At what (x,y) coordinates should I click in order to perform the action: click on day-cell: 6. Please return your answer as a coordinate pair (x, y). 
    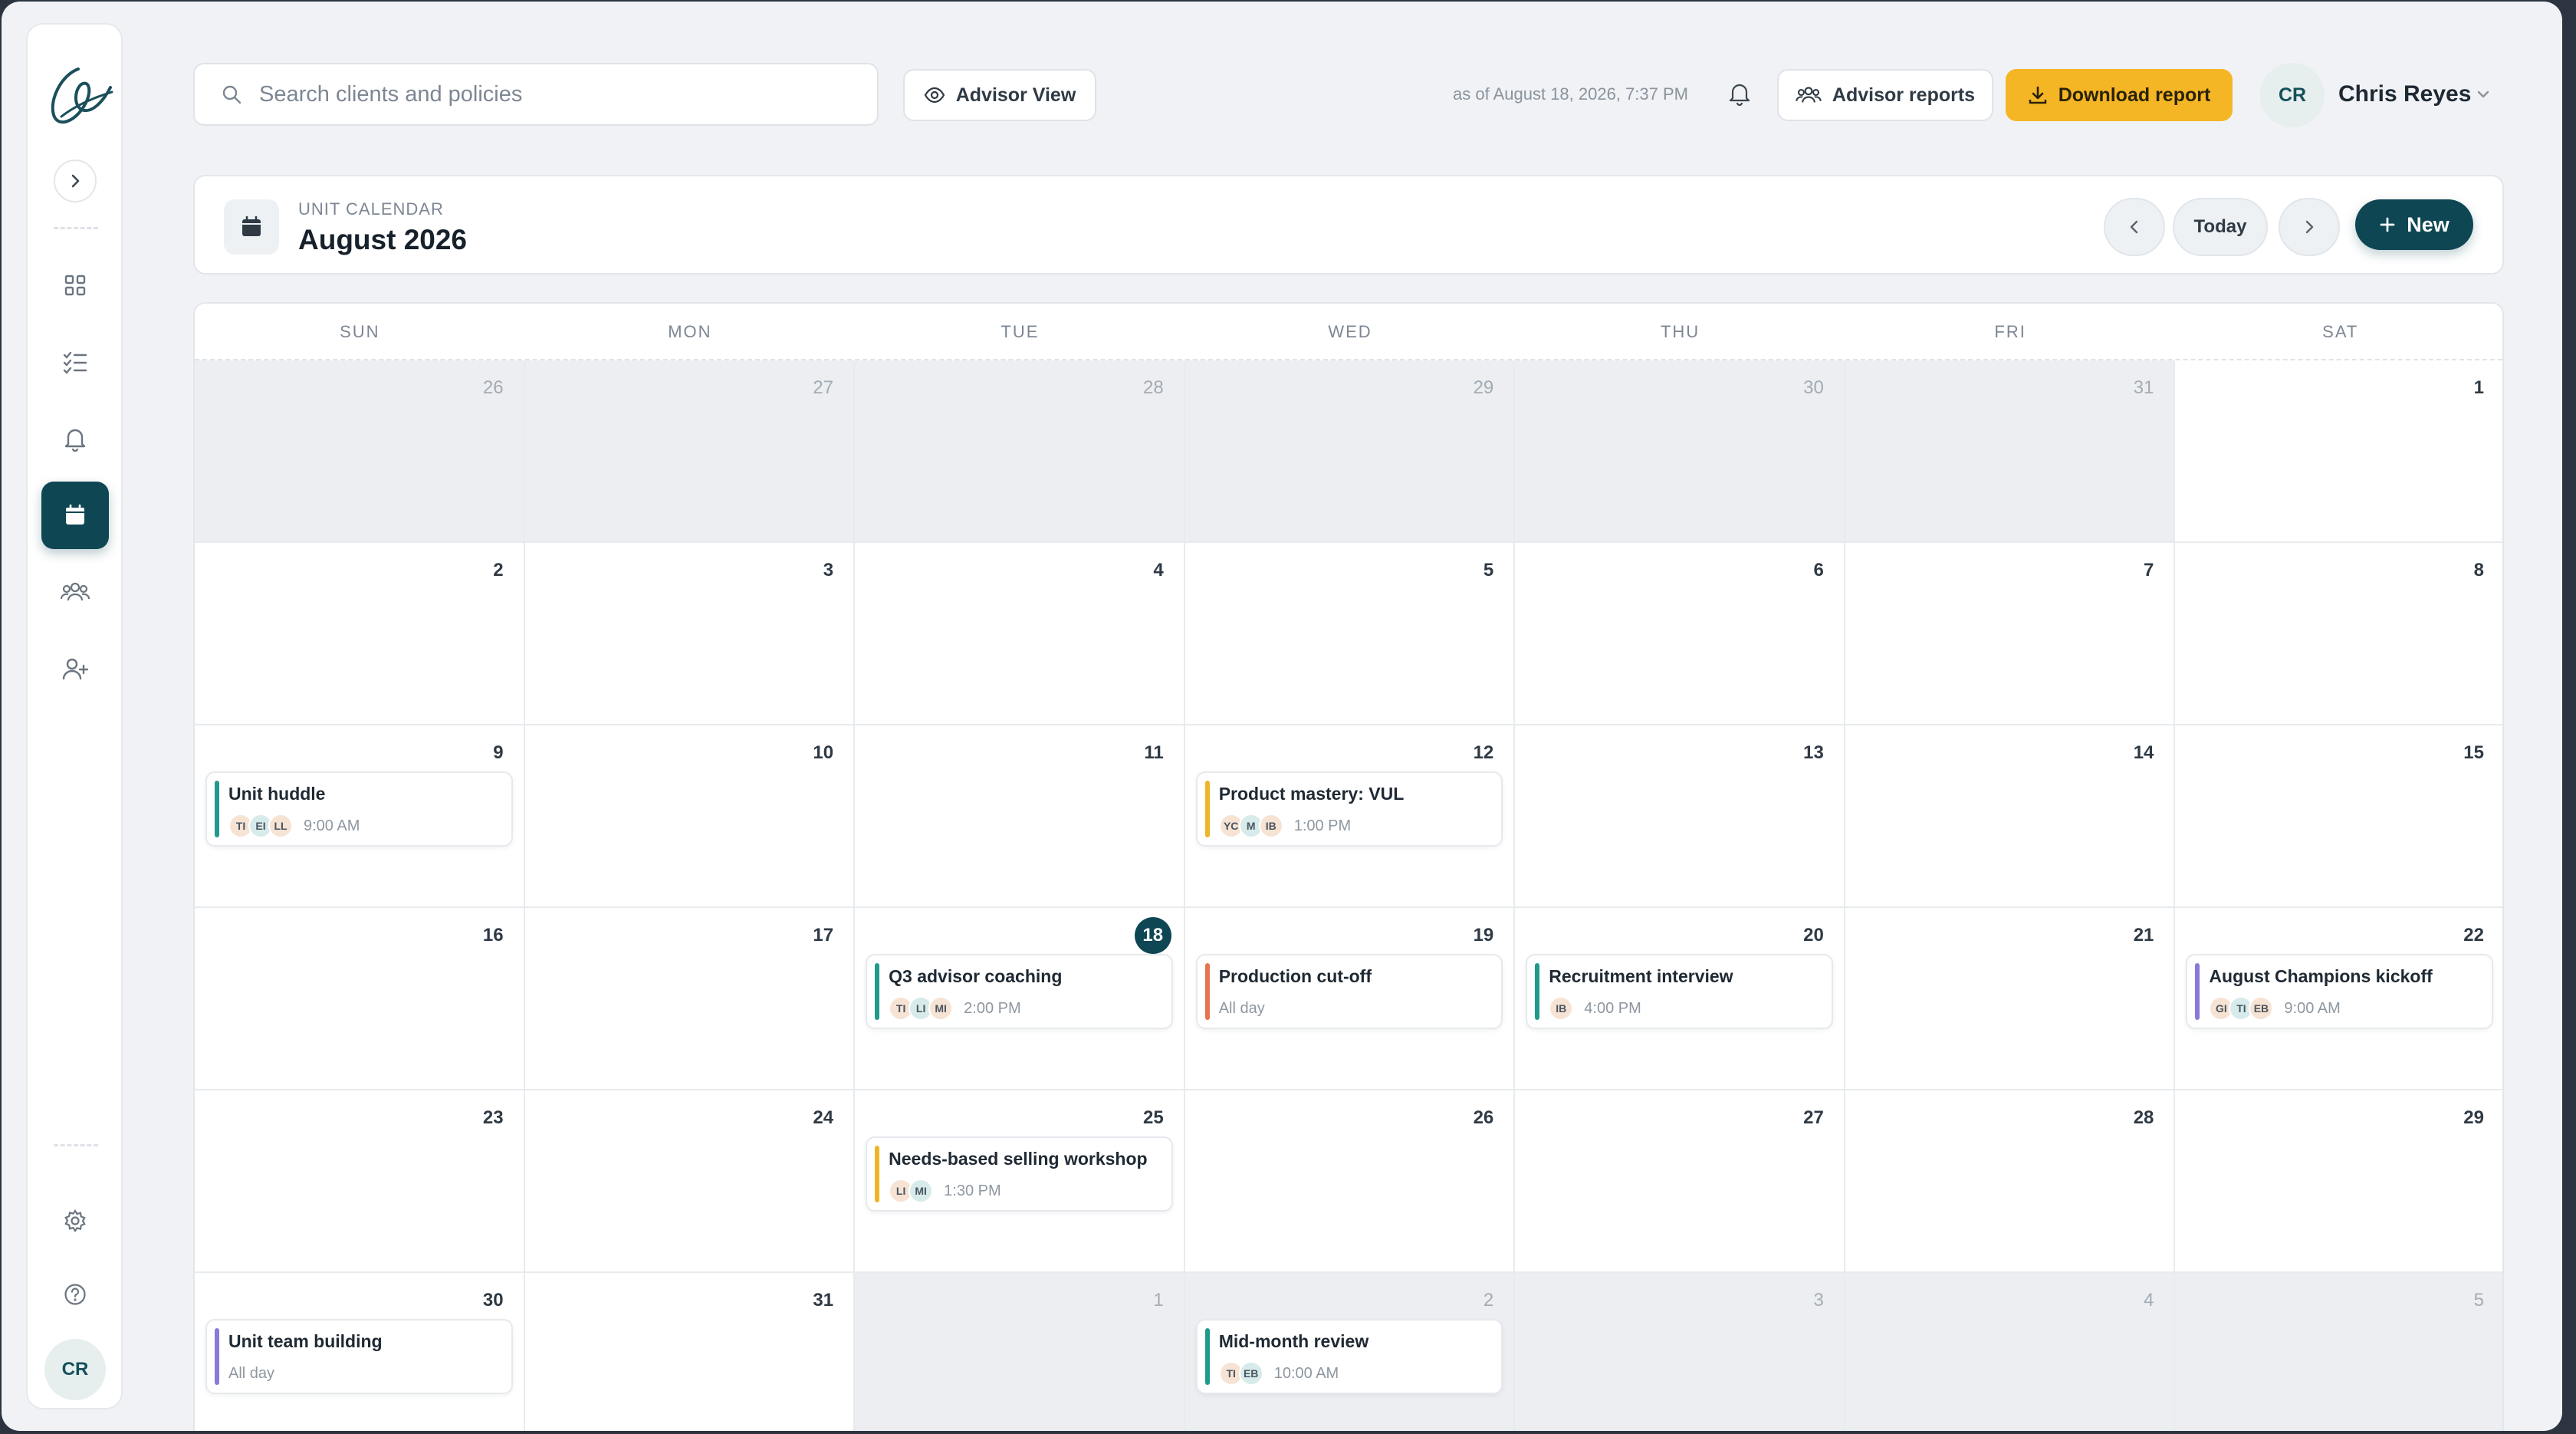
    Looking at the image, I should click on (1680, 634).